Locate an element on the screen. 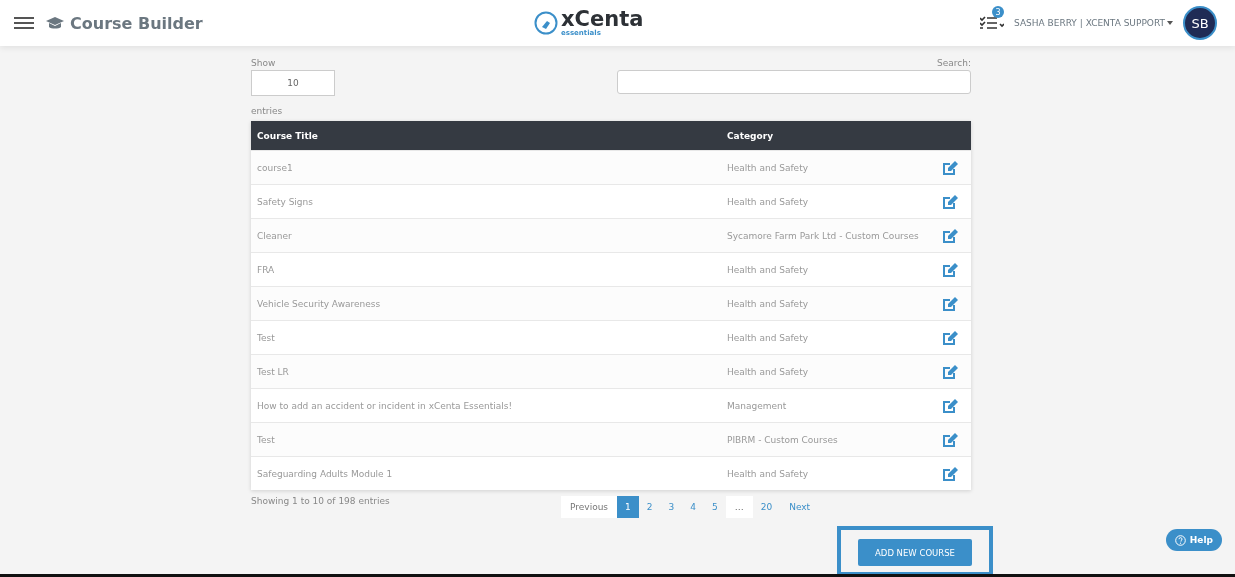 The height and width of the screenshot is (577, 1235). table-cell-text: Sycamore Farm Park Ltd - Custom Courses is located at coordinates (823, 235).